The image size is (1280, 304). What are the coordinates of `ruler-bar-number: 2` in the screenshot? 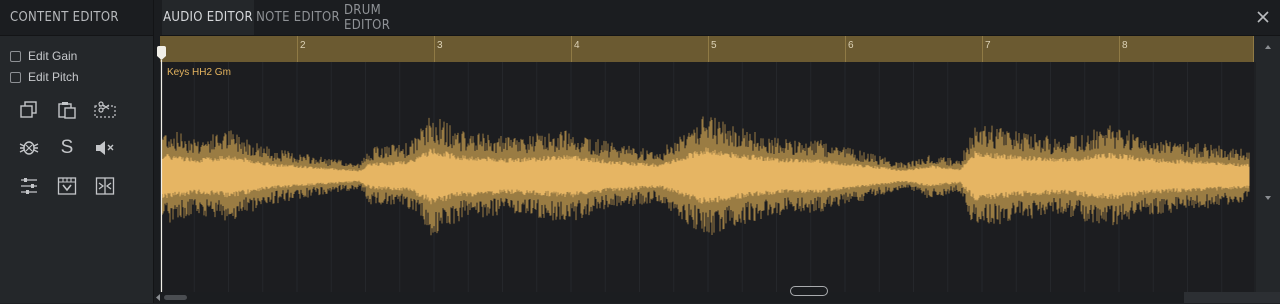 It's located at (303, 45).